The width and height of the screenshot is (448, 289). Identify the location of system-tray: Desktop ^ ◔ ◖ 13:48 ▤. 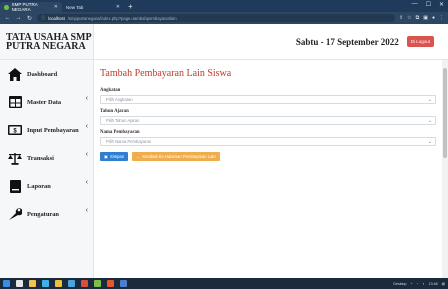
(419, 284).